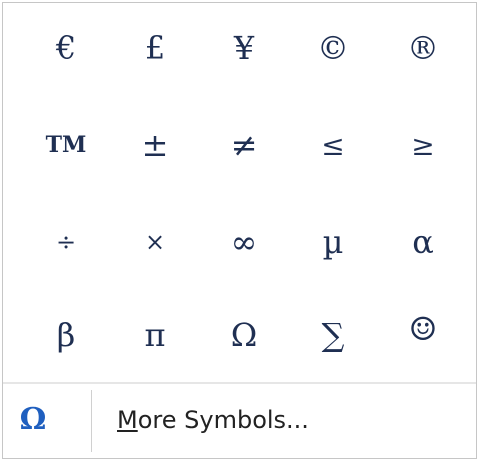 The height and width of the screenshot is (463, 481). What do you see at coordinates (333, 335) in the screenshot?
I see `symbol-sigma: ∑` at bounding box center [333, 335].